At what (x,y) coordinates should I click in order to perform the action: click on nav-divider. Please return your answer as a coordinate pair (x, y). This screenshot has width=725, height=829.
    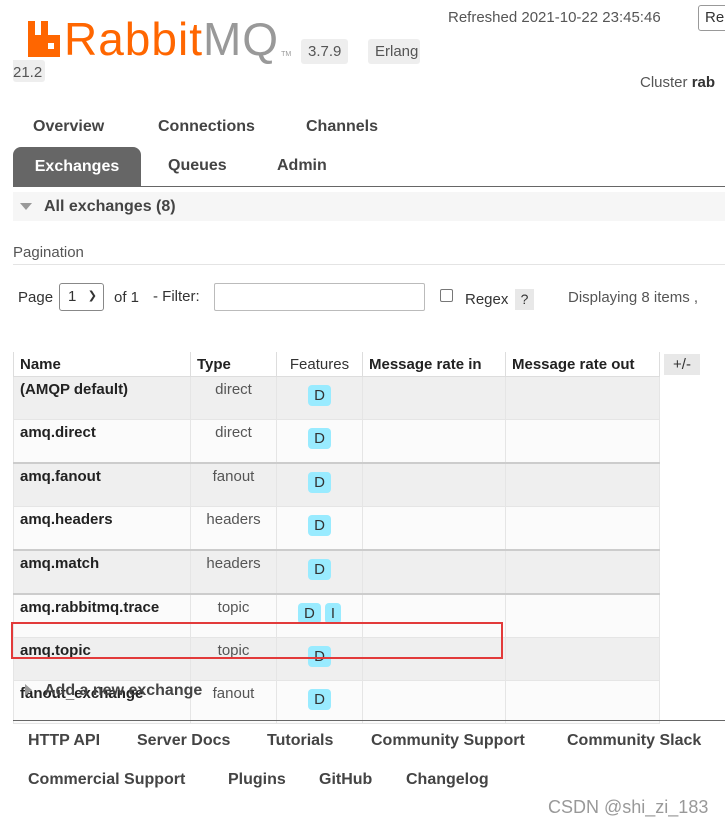
    Looking at the image, I should click on (369, 186).